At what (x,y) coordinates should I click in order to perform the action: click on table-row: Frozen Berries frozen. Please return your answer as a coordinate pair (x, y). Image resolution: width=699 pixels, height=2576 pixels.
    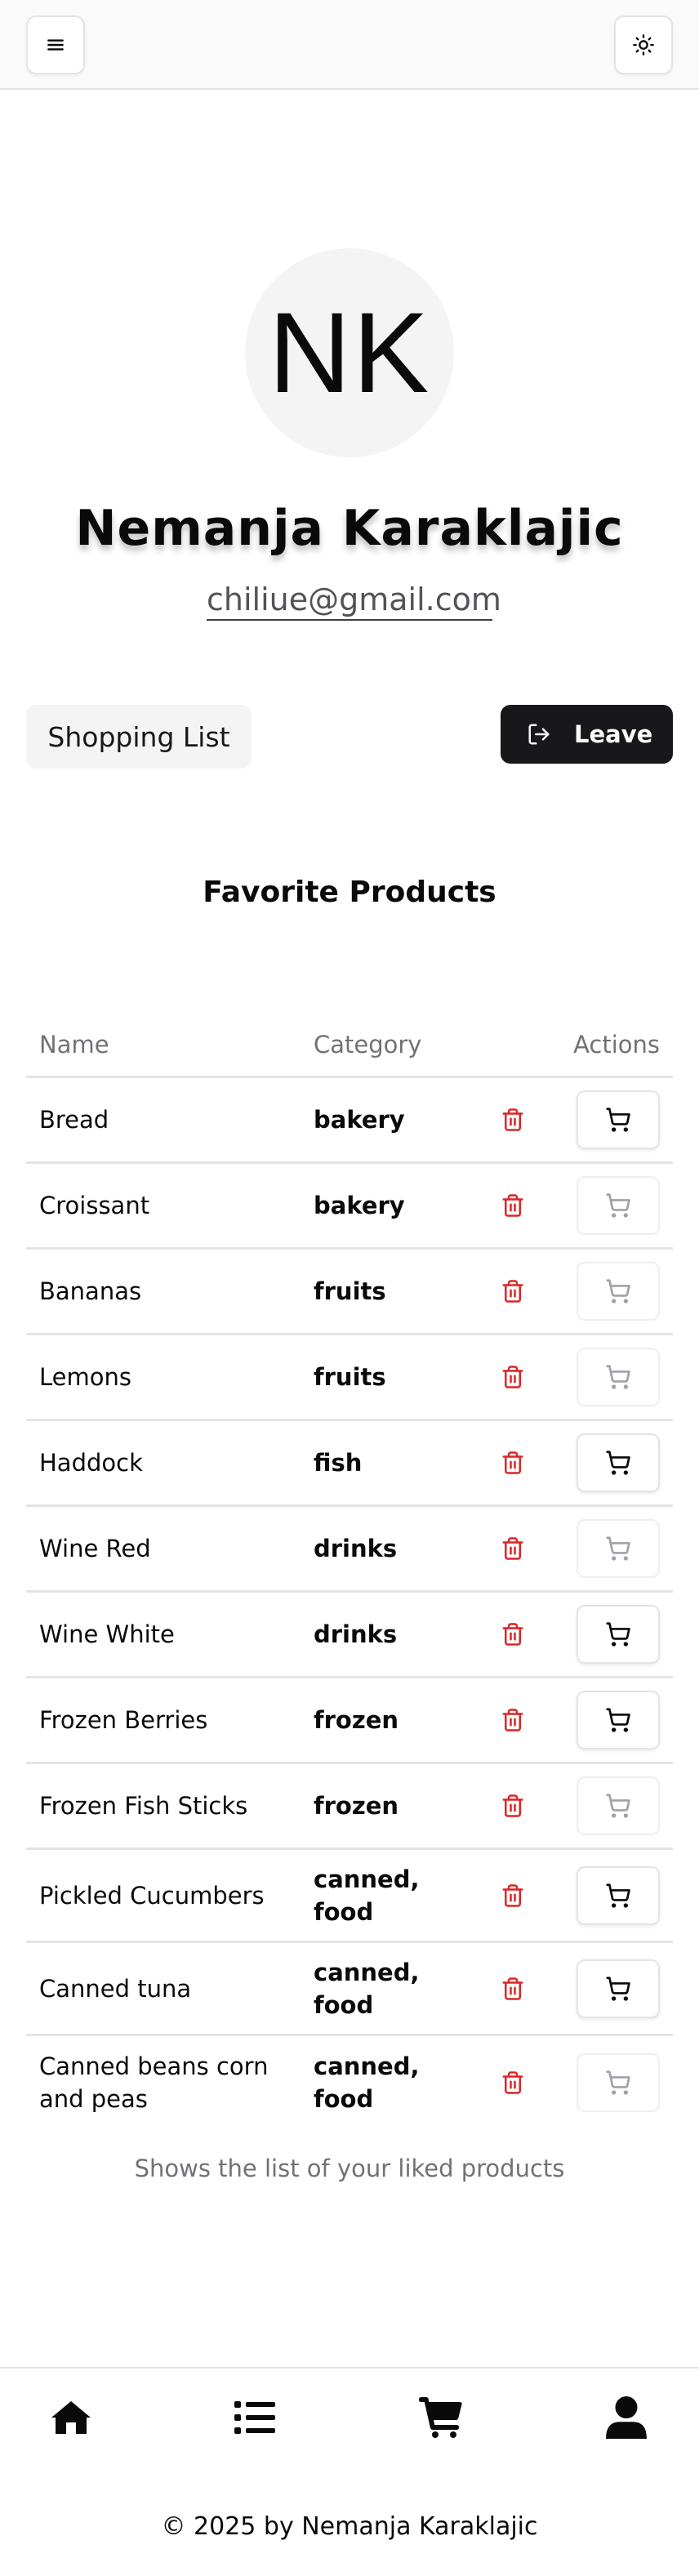
    Looking at the image, I should click on (349, 1721).